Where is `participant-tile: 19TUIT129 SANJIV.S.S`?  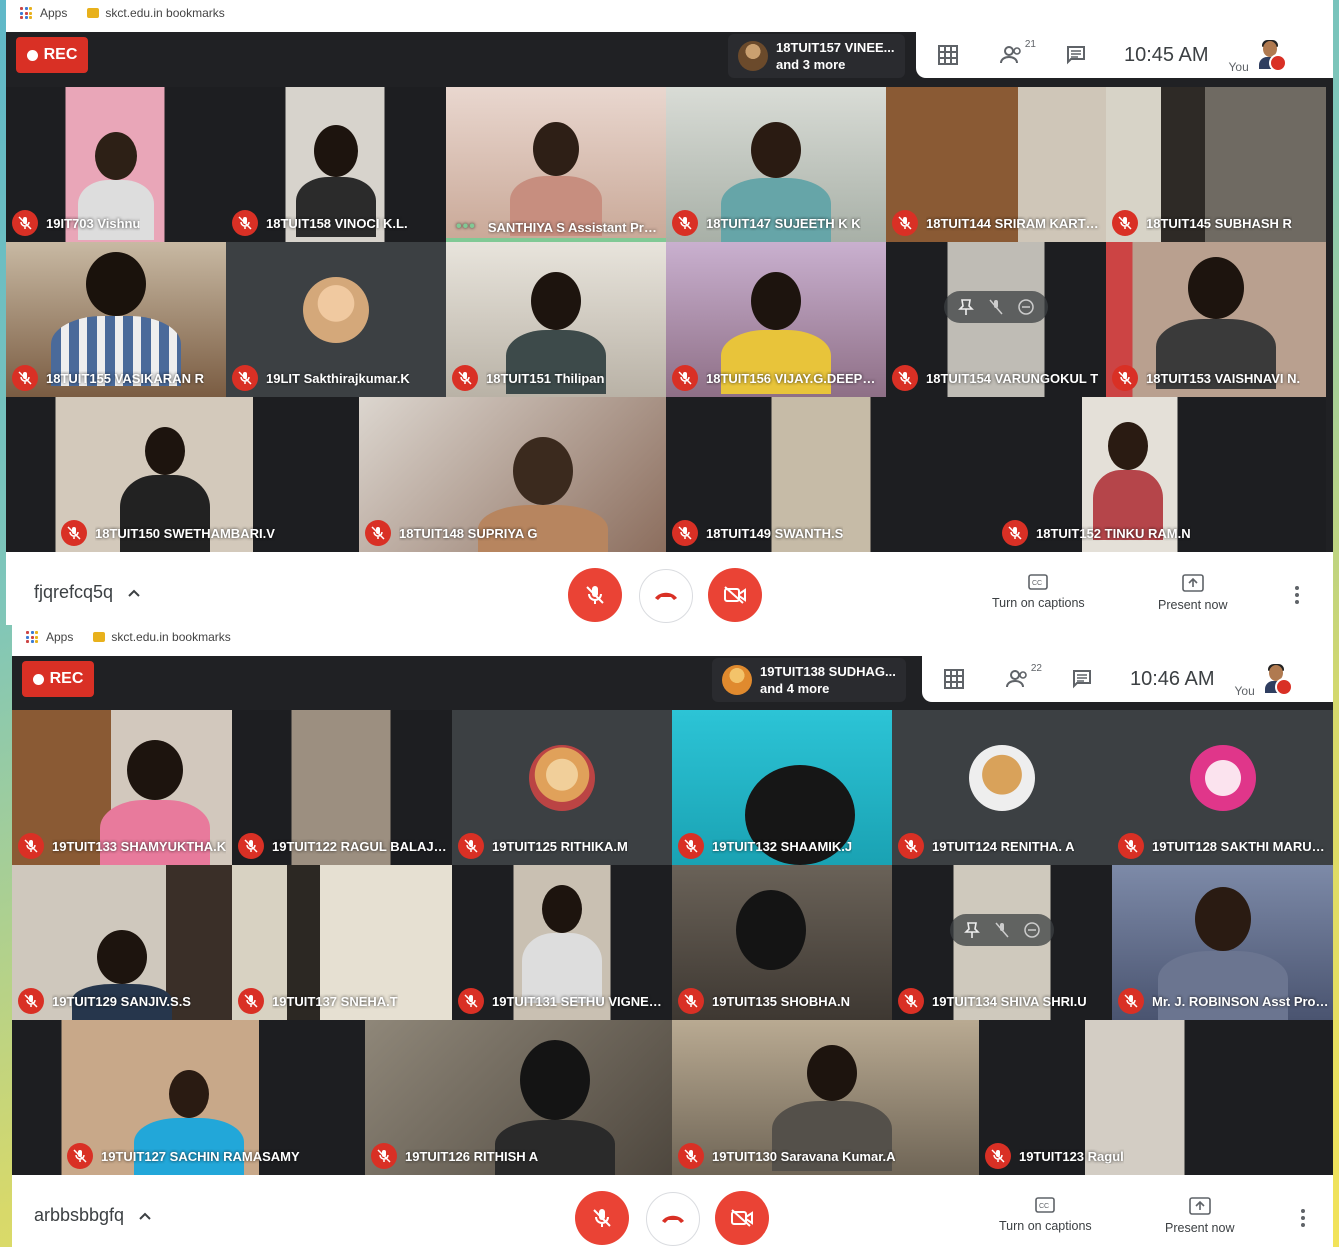
participant-tile: 19TUIT129 SANJIV.S.S is located at coordinates (122, 942).